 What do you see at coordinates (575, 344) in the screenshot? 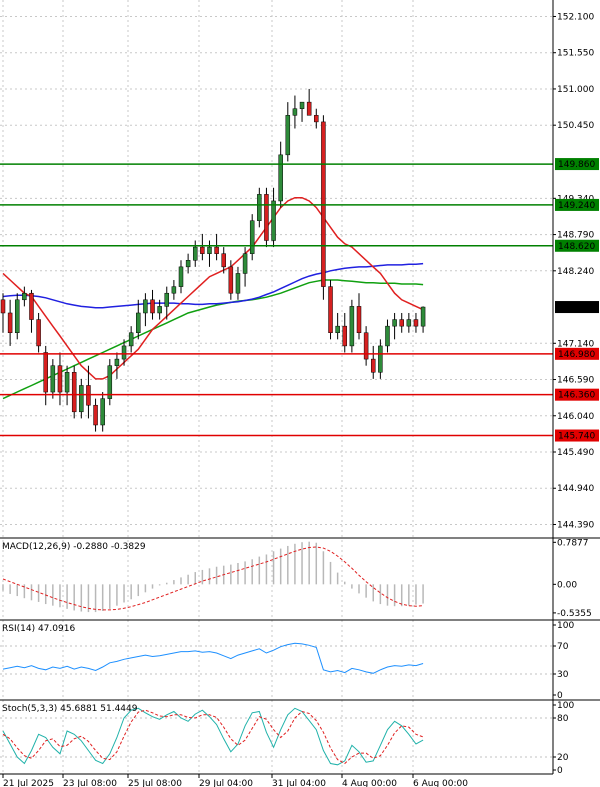
I see `price-axis-label: 147.140` at bounding box center [575, 344].